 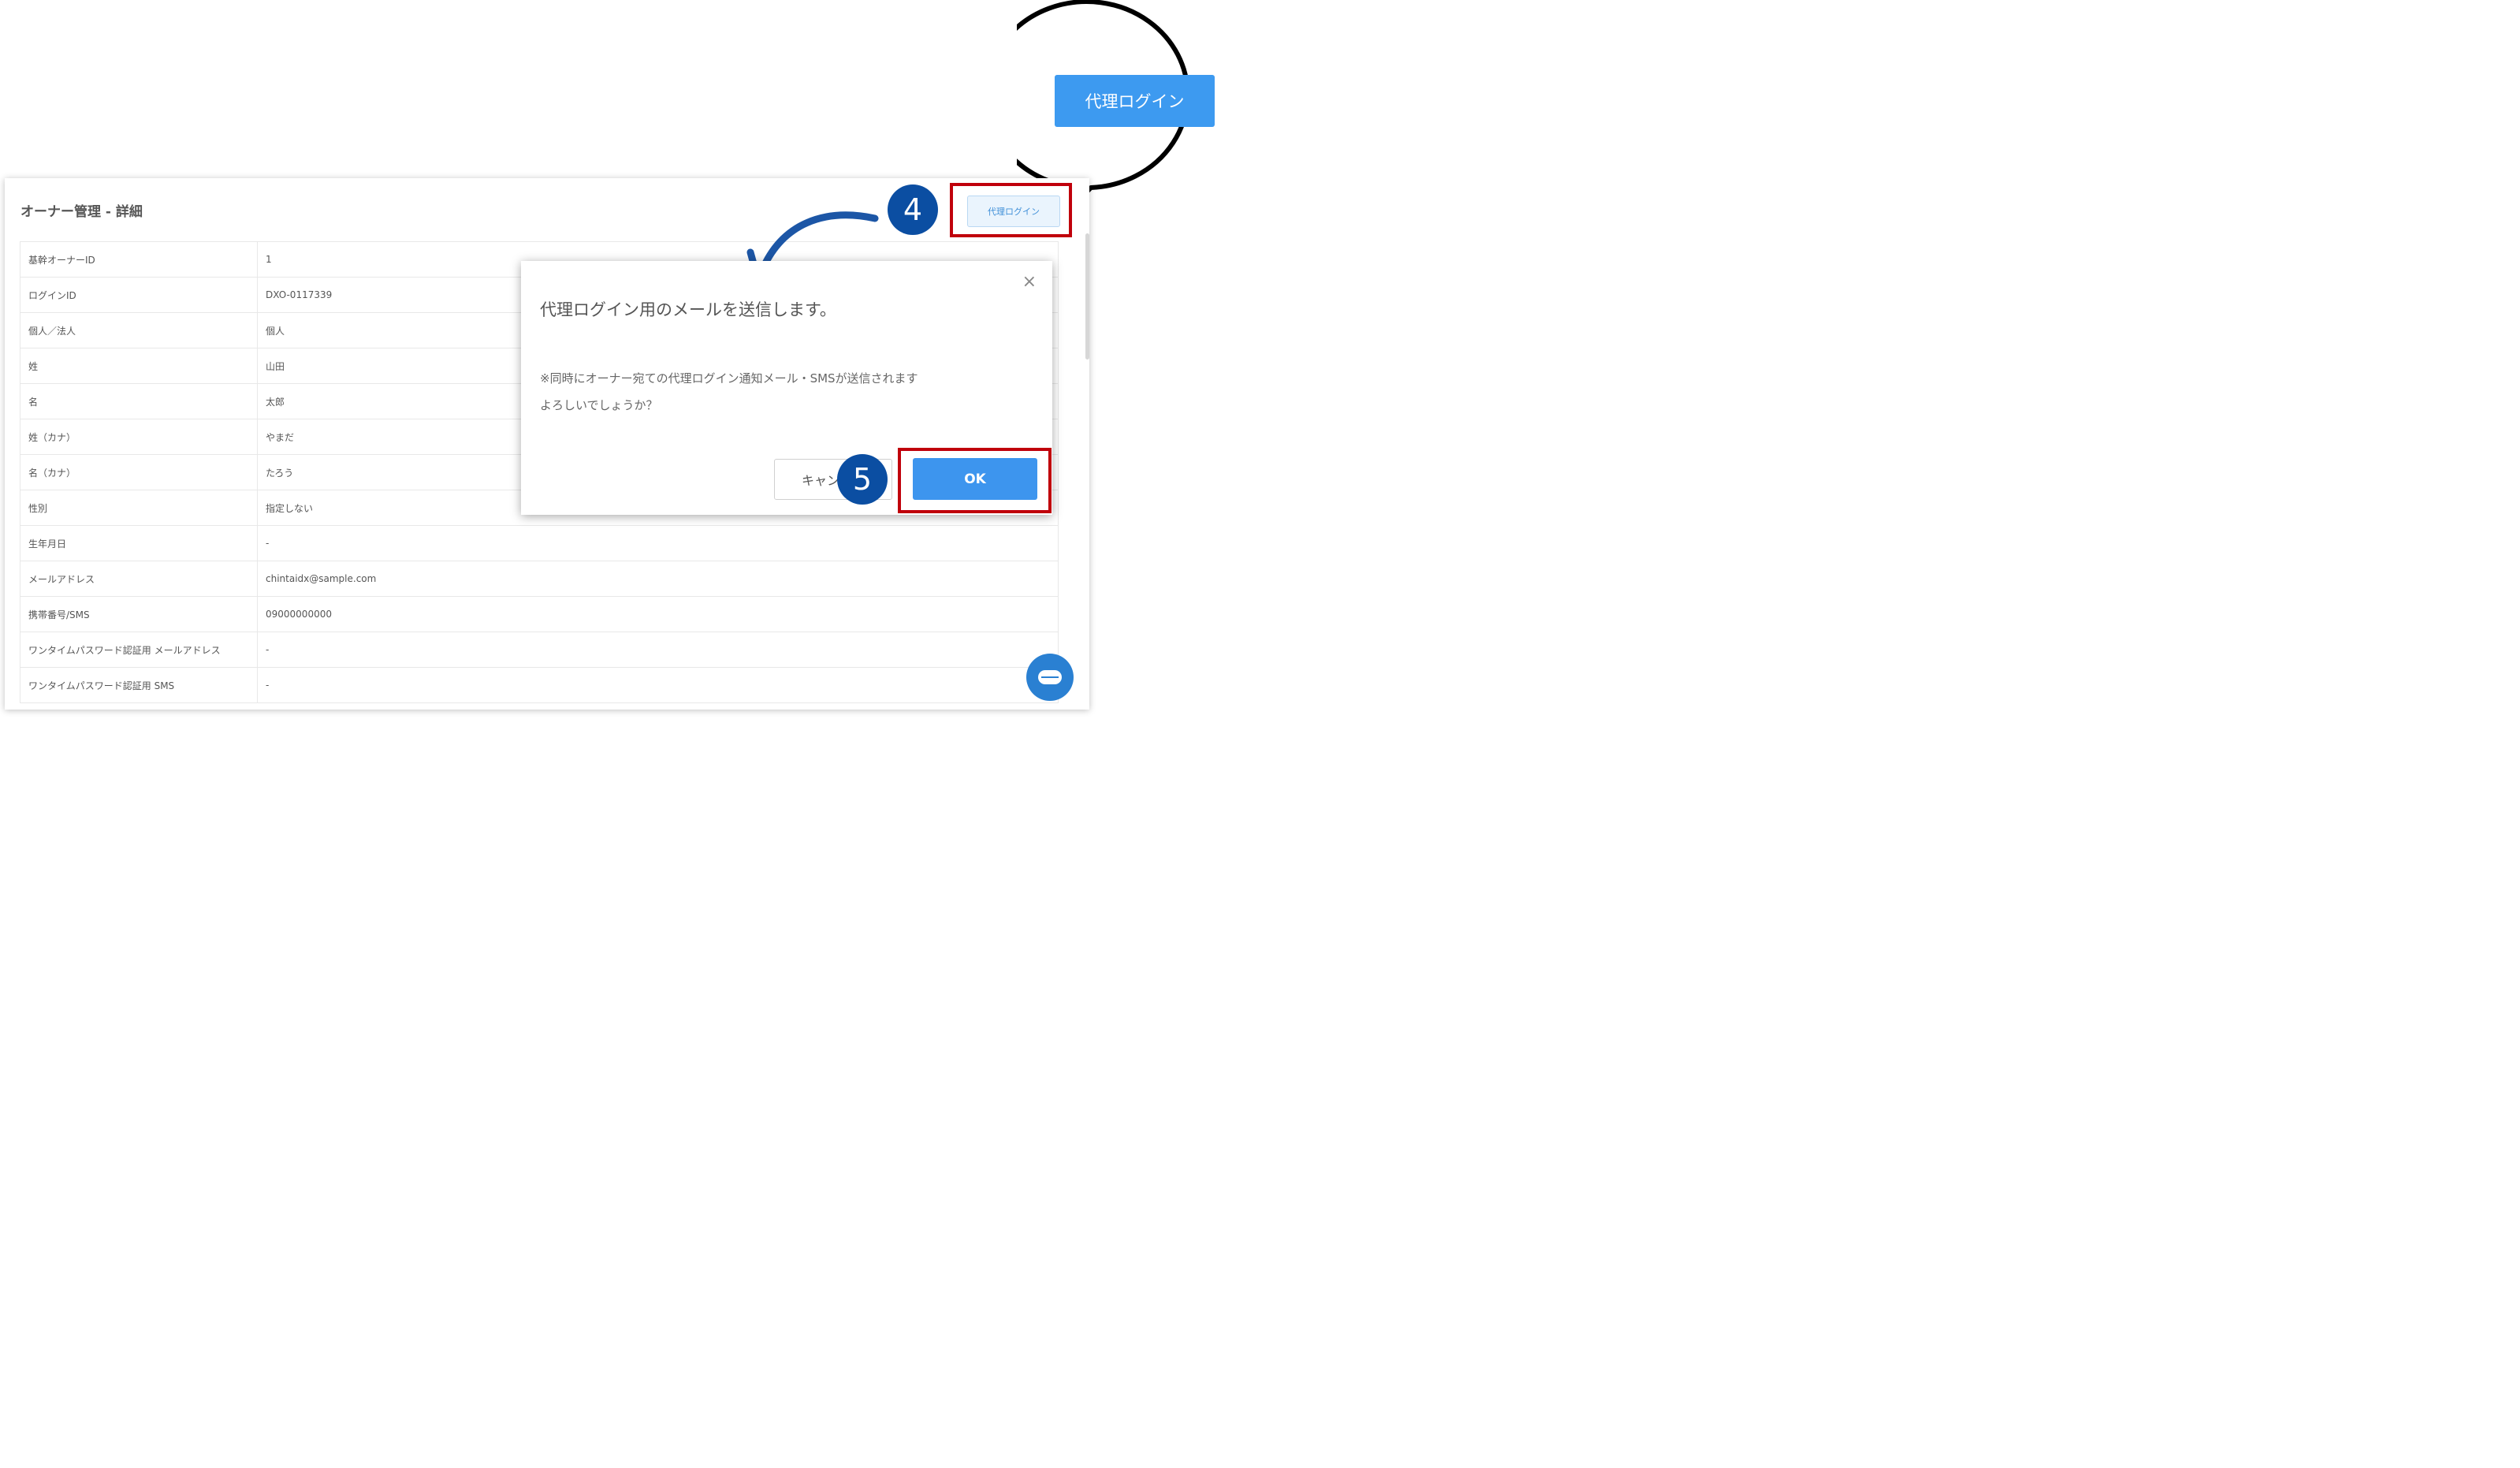 I want to click on row-label: 性別, so click(x=139, y=508).